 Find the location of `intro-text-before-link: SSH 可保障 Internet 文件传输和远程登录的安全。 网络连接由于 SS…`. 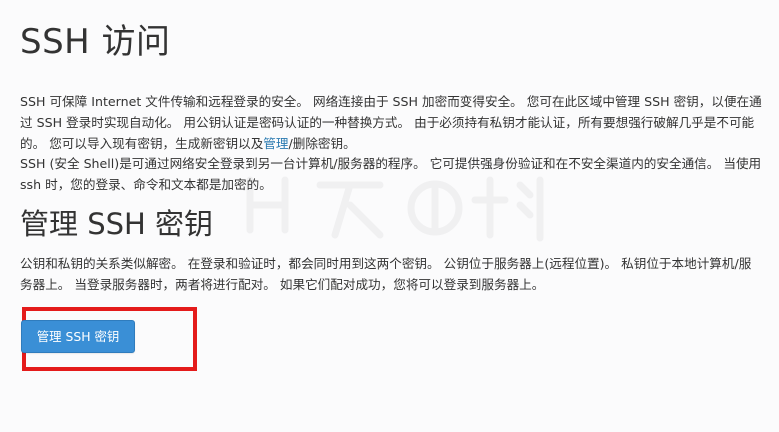

intro-text-before-link: SSH 可保障 Internet 文件传输和远程登录的安全。 网络连接由于 SS… is located at coordinates (391, 122).